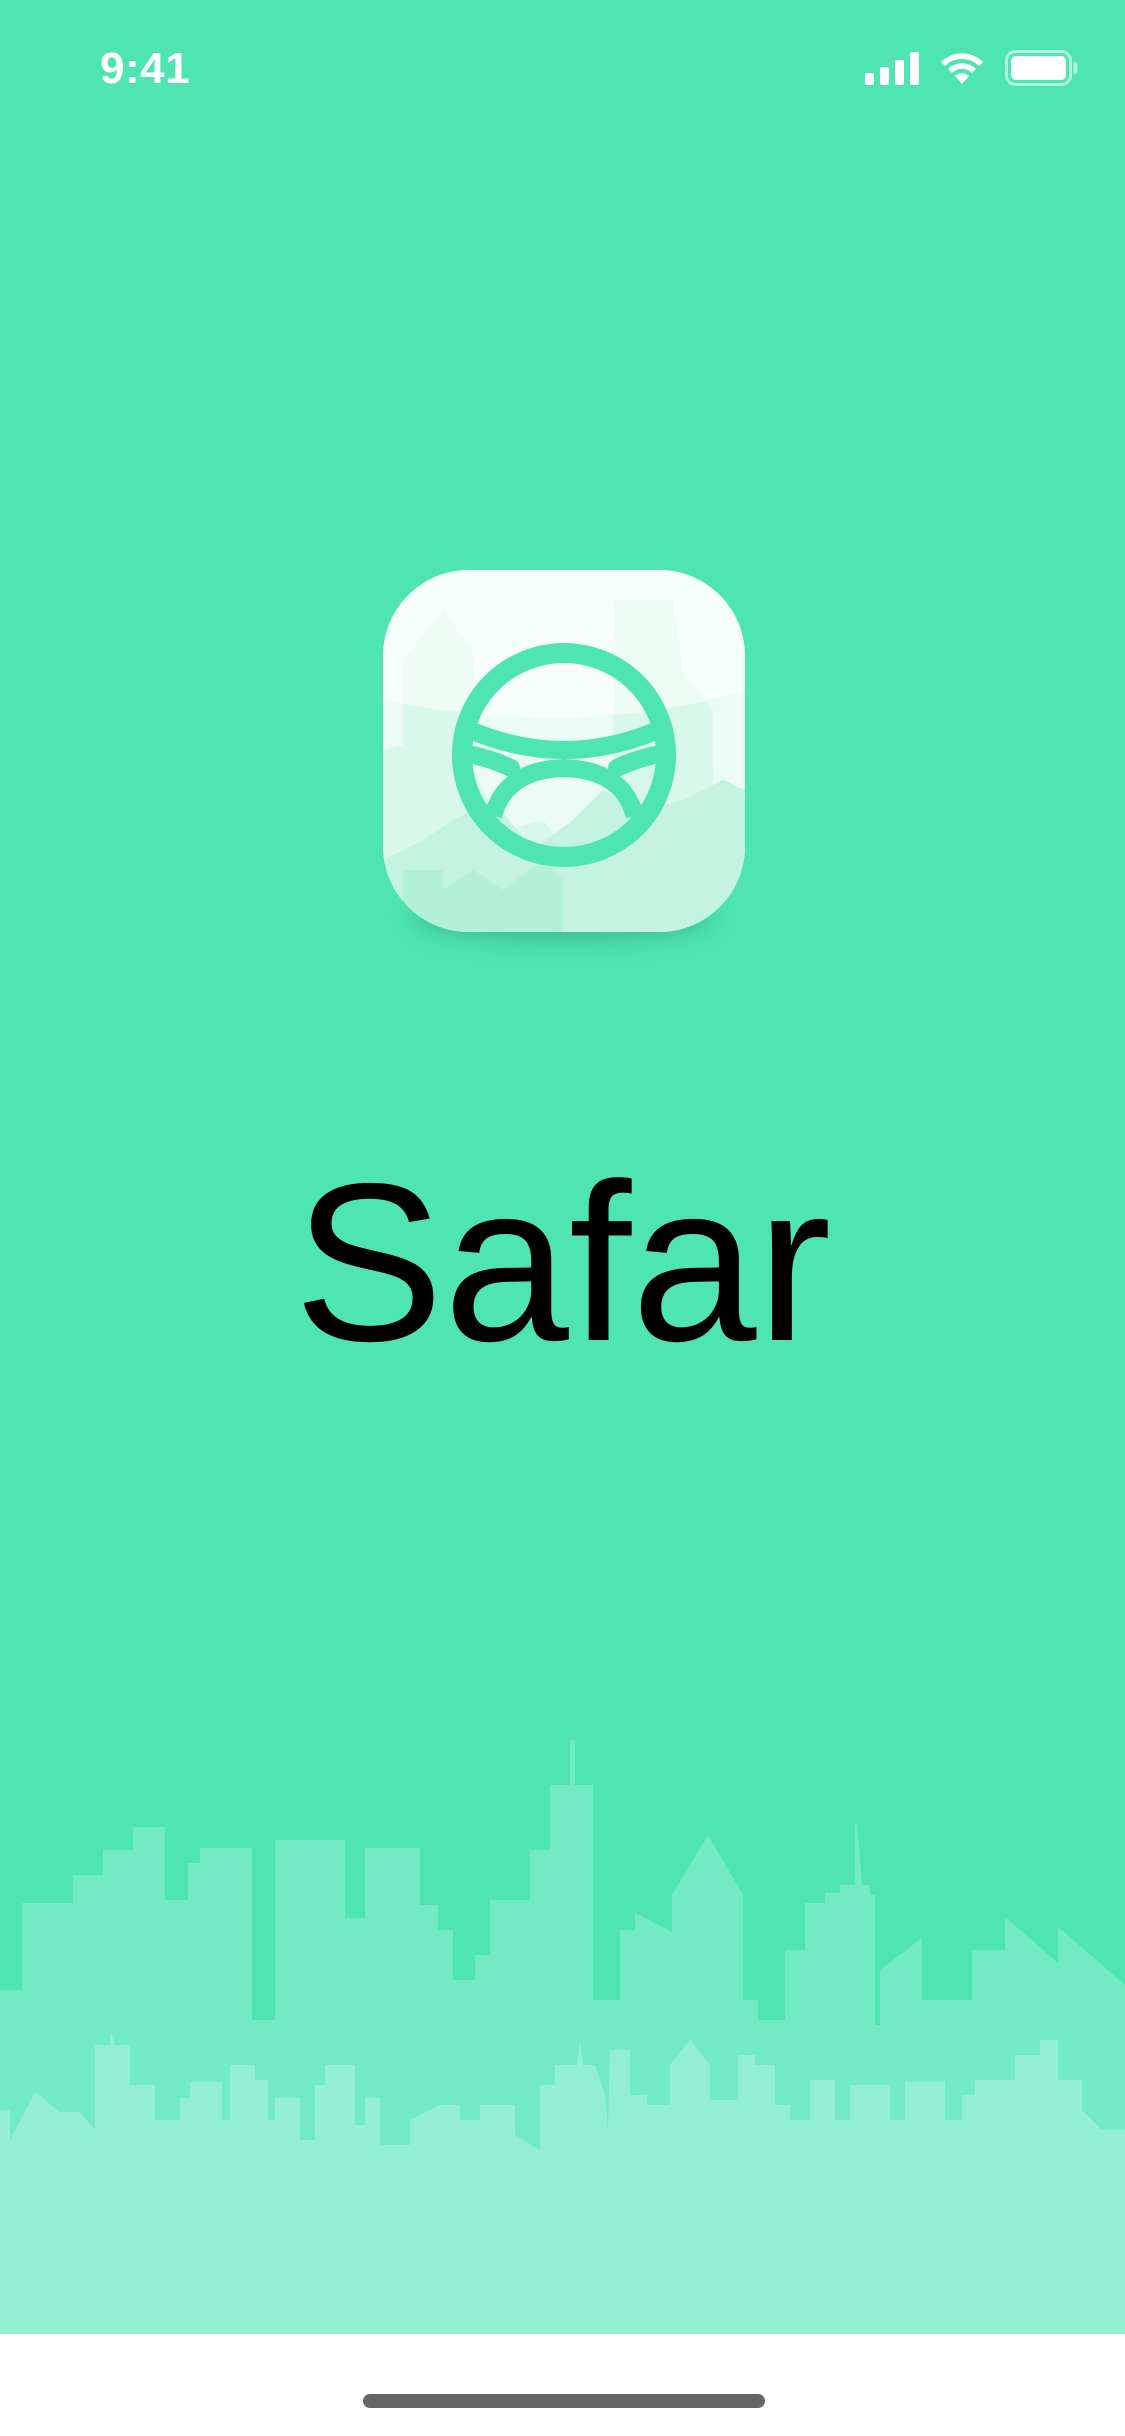 Image resolution: width=1125 pixels, height=2436 pixels. I want to click on status-icons, so click(972, 68).